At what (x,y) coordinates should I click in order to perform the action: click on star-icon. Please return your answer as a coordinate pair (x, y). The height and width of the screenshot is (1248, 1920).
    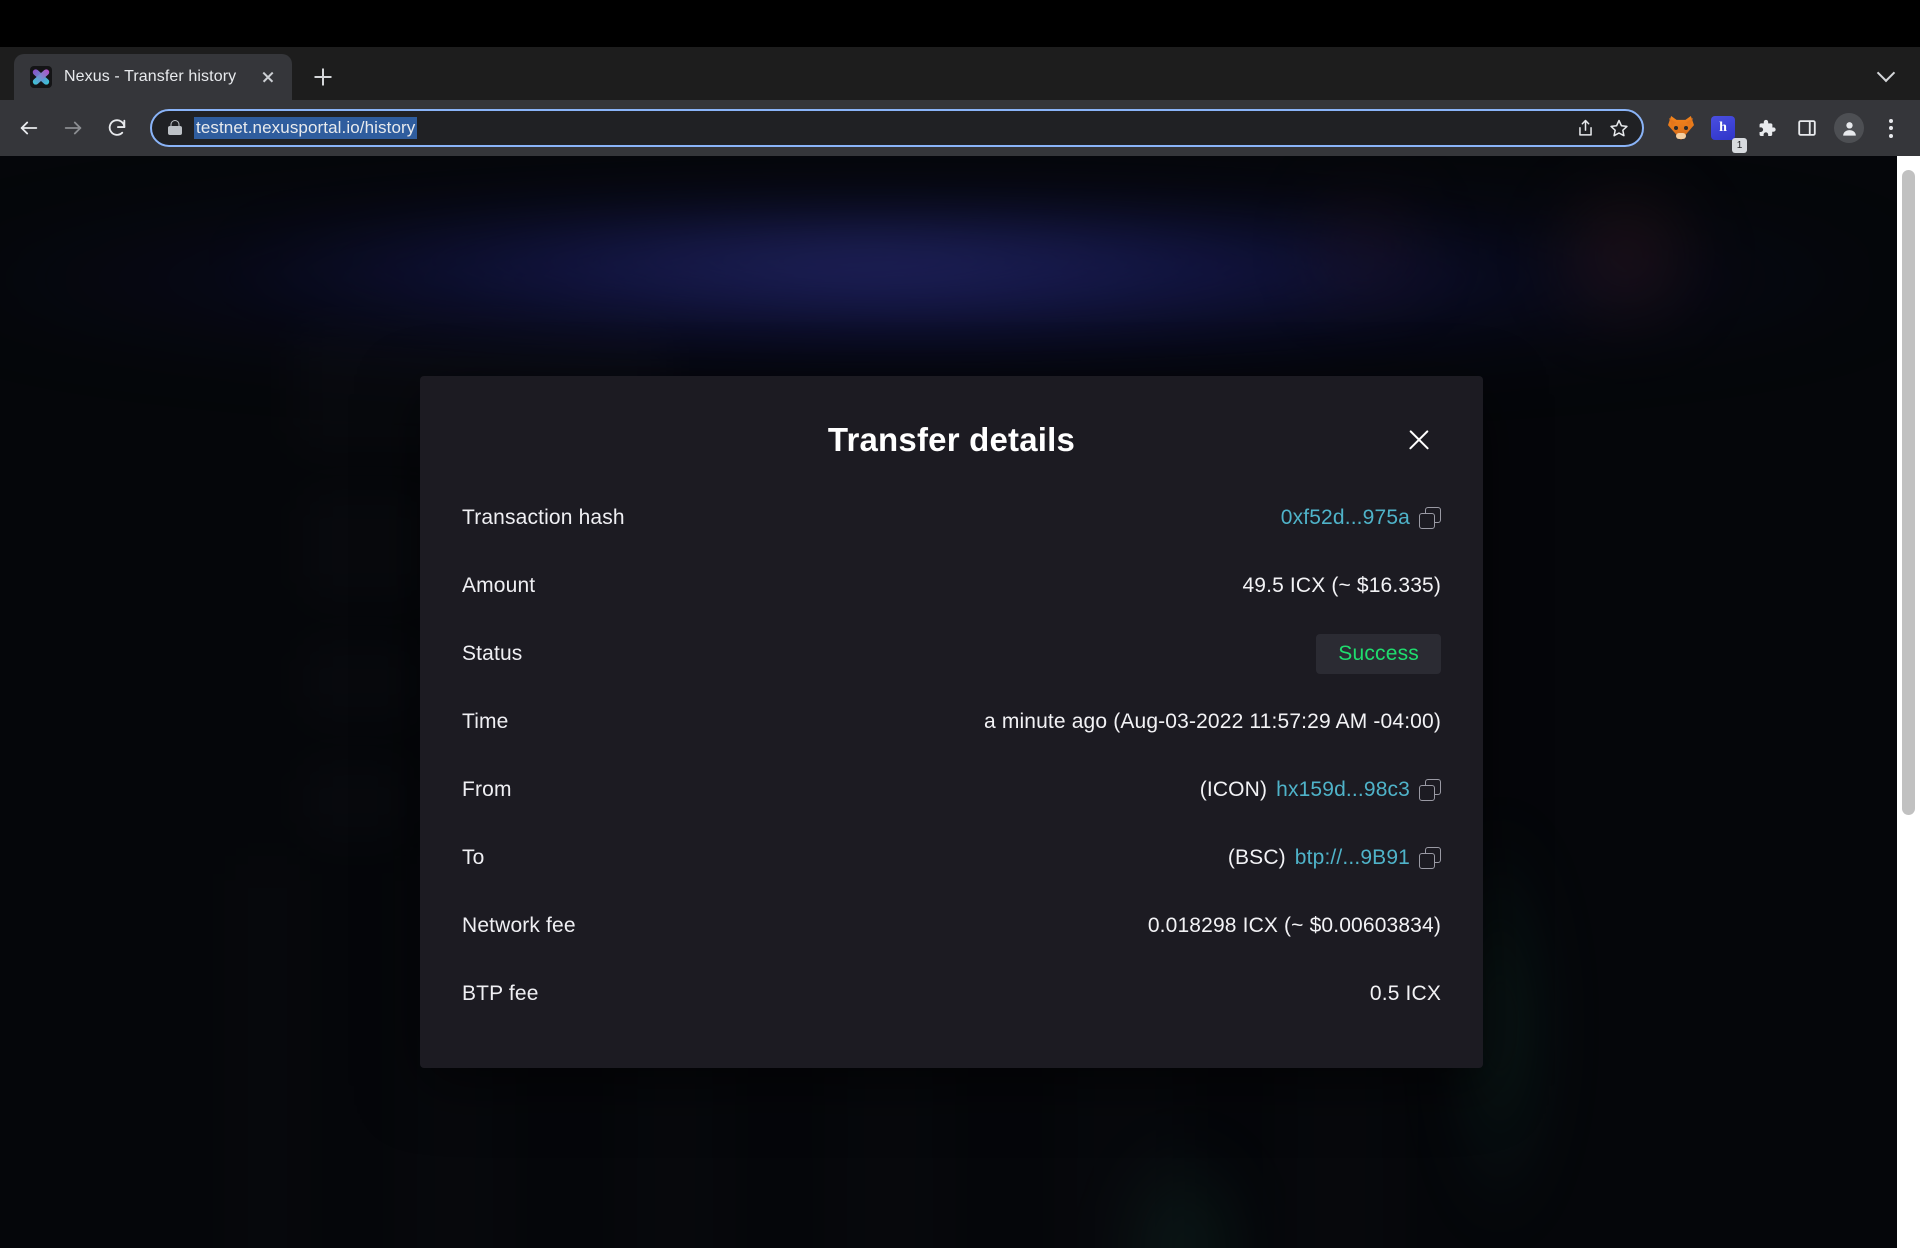
    Looking at the image, I should click on (1619, 128).